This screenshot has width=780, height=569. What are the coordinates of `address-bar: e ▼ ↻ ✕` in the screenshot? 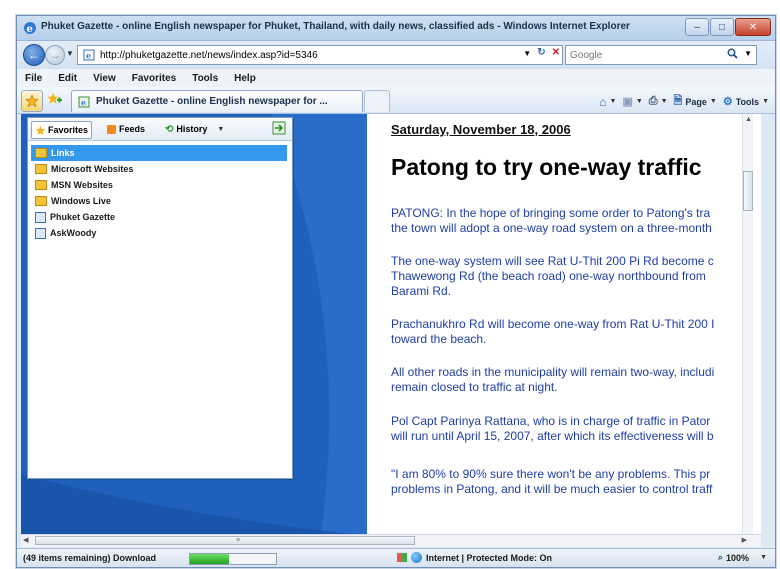 It's located at (320, 55).